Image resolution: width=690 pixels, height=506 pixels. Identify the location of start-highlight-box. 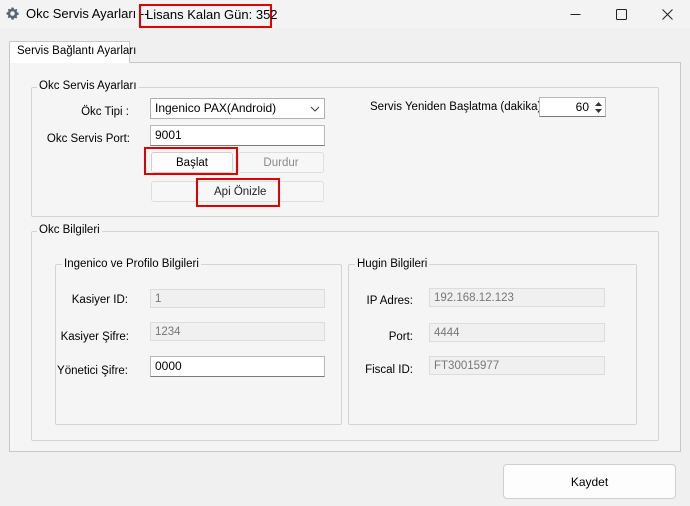
(191, 161).